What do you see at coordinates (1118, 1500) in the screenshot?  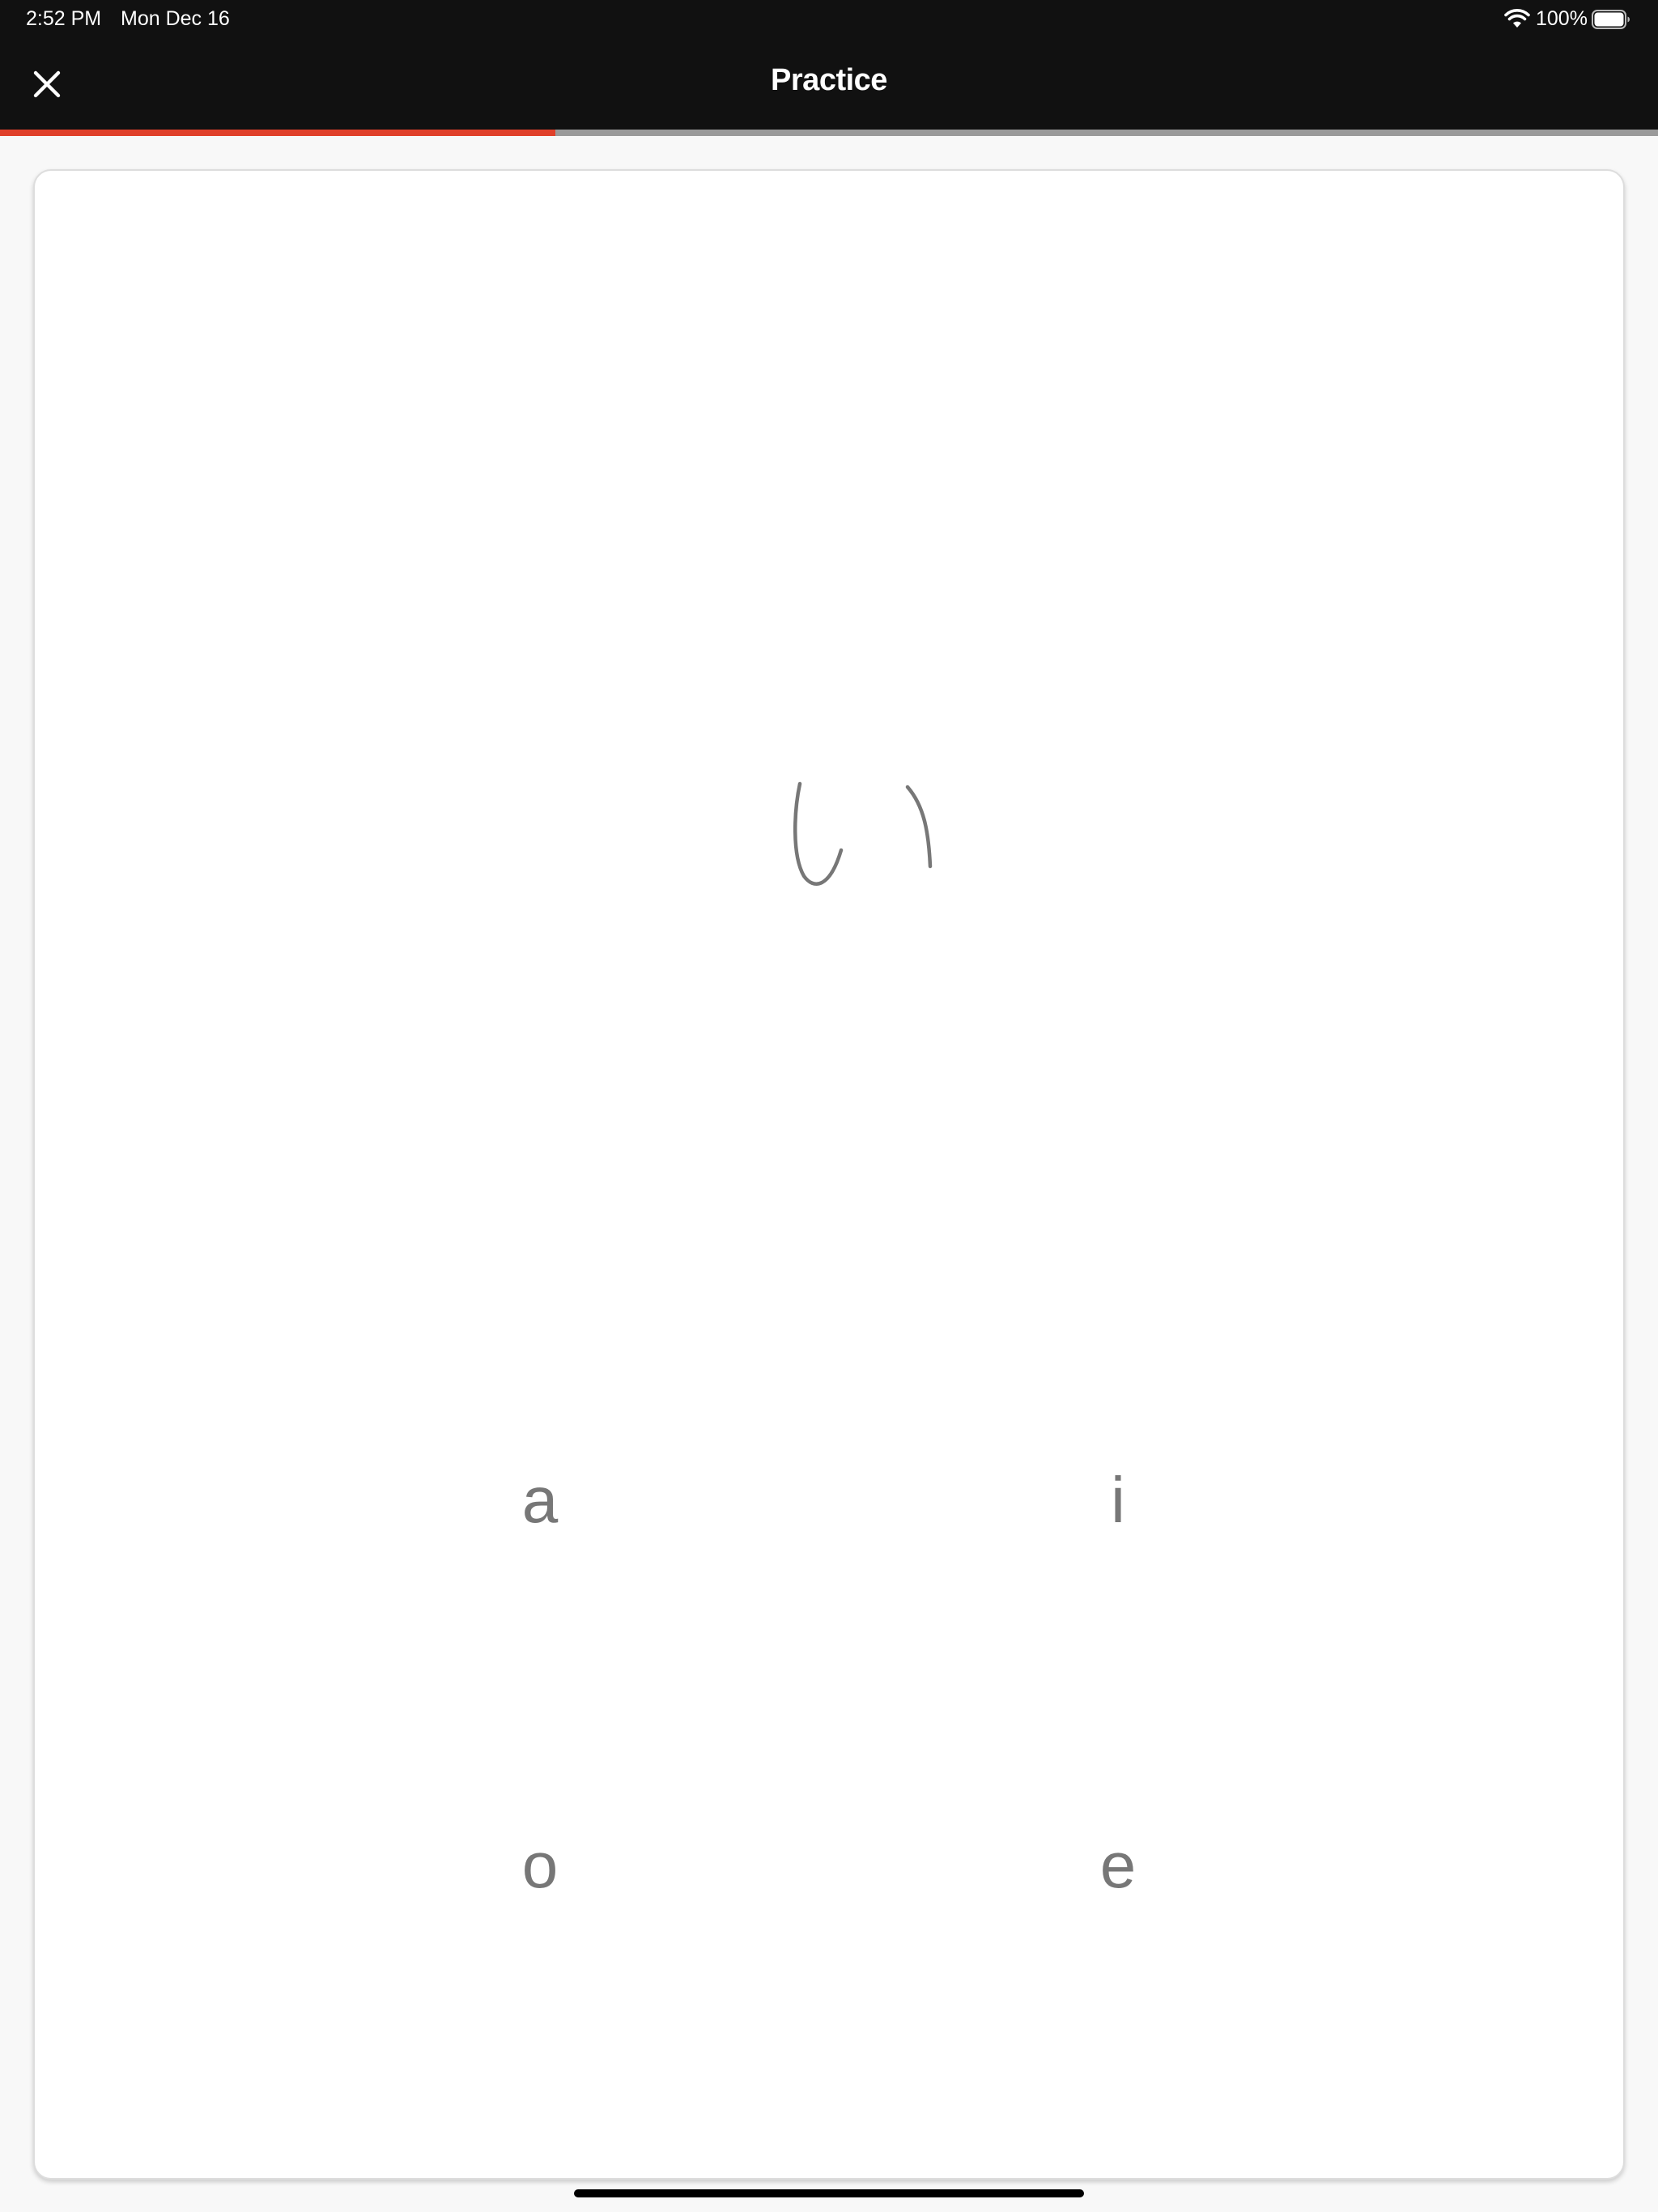 I see `answer-option-i: i` at bounding box center [1118, 1500].